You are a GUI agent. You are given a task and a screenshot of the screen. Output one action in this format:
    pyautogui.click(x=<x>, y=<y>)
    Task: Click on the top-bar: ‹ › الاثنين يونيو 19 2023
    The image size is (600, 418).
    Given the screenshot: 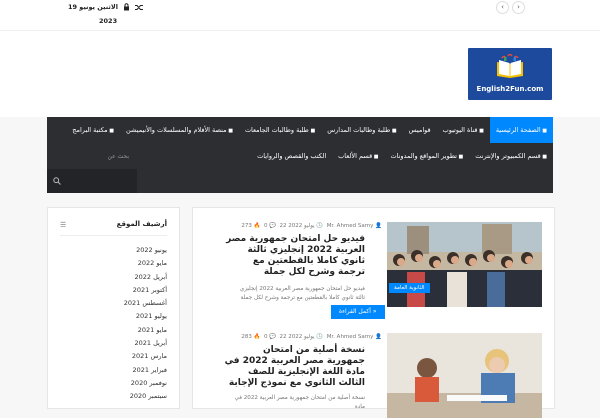 What is the action you would take?
    pyautogui.click(x=300, y=15)
    